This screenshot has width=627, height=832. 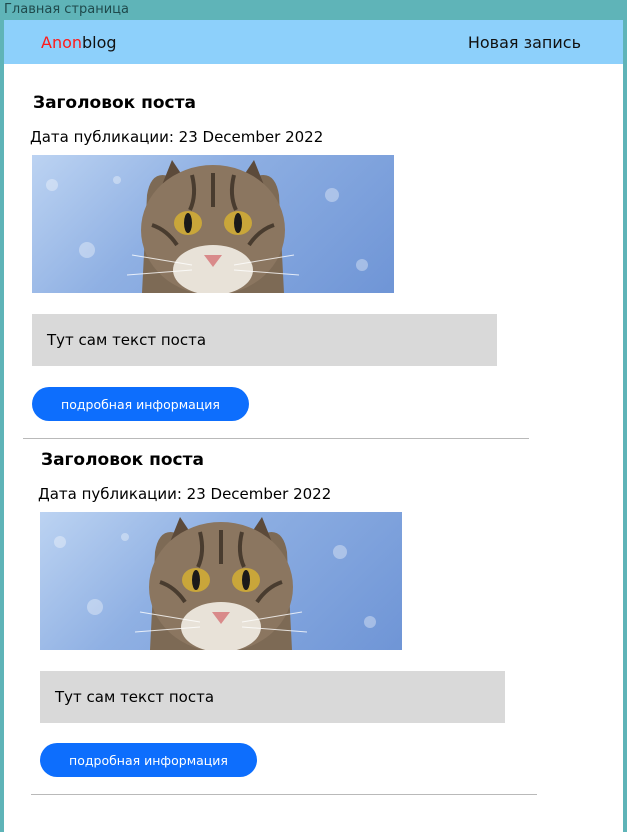 What do you see at coordinates (99, 42) in the screenshot?
I see `brand-blog: blog` at bounding box center [99, 42].